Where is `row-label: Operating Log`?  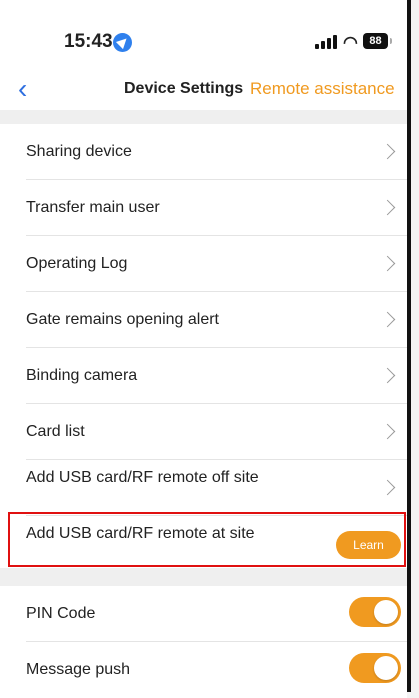 row-label: Operating Log is located at coordinates (77, 263).